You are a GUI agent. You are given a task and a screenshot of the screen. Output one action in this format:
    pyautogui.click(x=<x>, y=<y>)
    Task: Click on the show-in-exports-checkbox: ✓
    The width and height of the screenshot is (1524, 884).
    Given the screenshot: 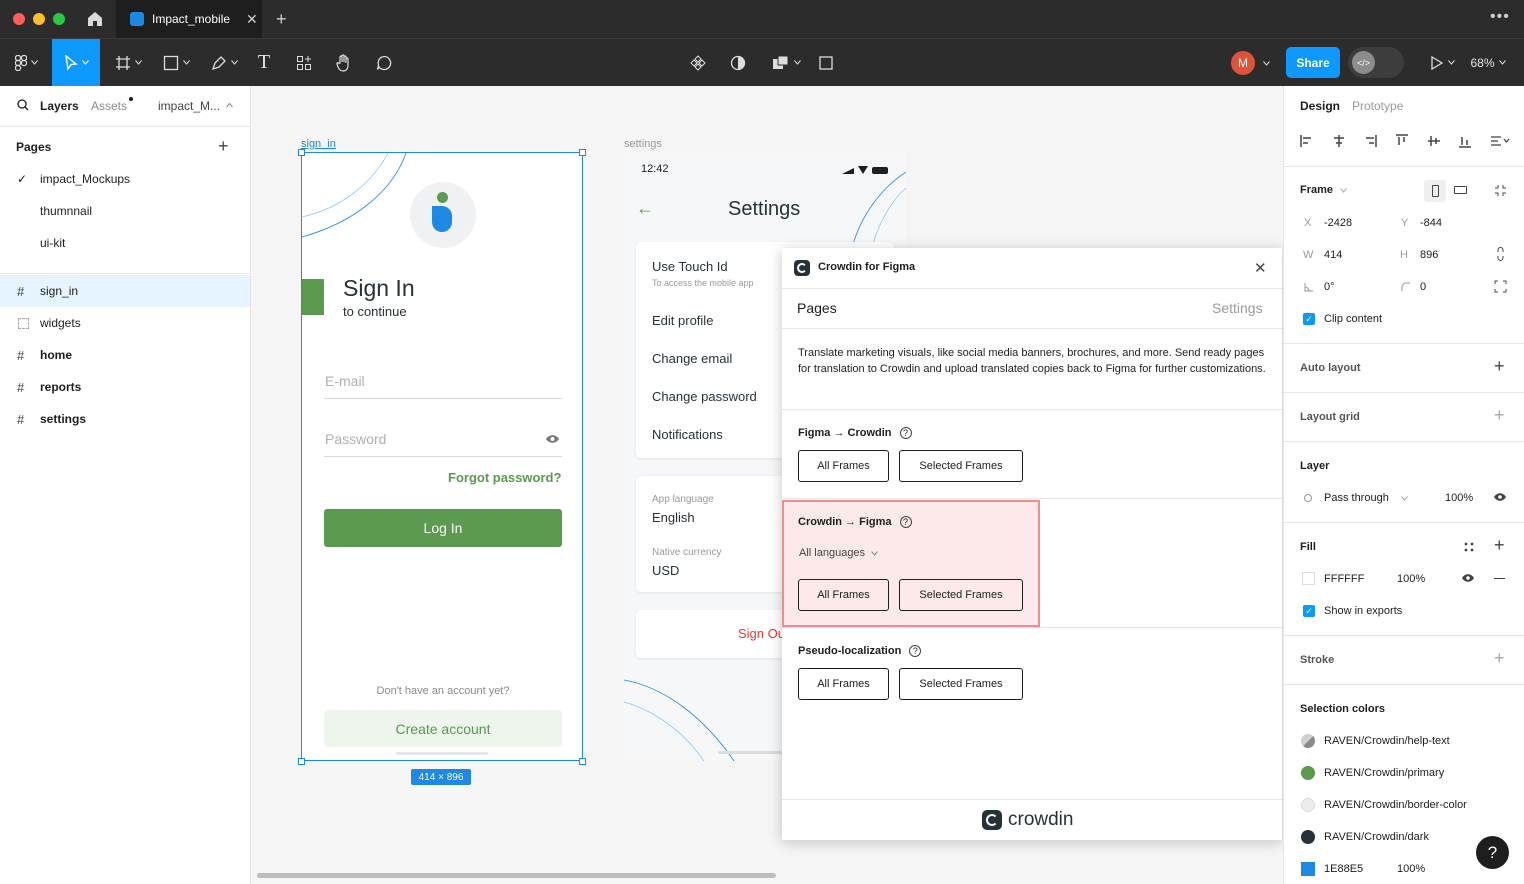 What is the action you would take?
    pyautogui.click(x=1309, y=611)
    